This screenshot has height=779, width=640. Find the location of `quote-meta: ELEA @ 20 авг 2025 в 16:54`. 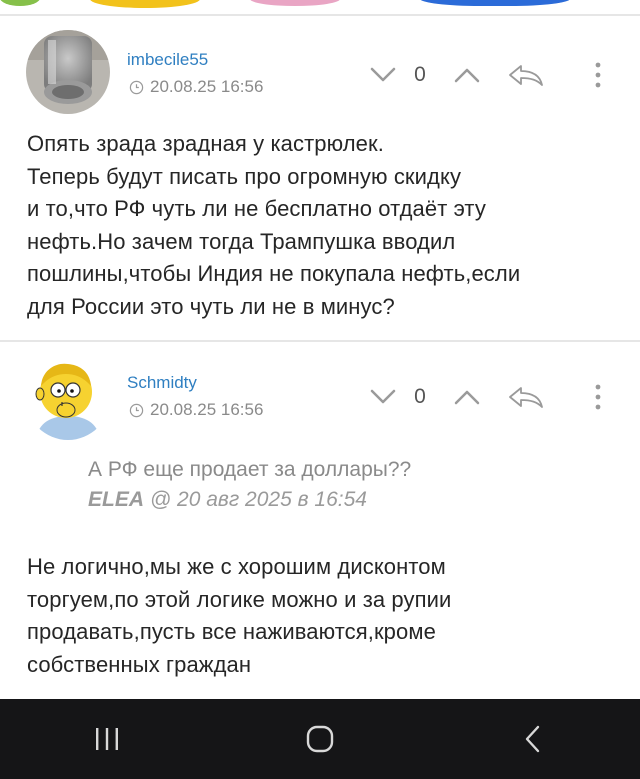

quote-meta: ELEA @ 20 авг 2025 в 16:54 is located at coordinates (249, 500).